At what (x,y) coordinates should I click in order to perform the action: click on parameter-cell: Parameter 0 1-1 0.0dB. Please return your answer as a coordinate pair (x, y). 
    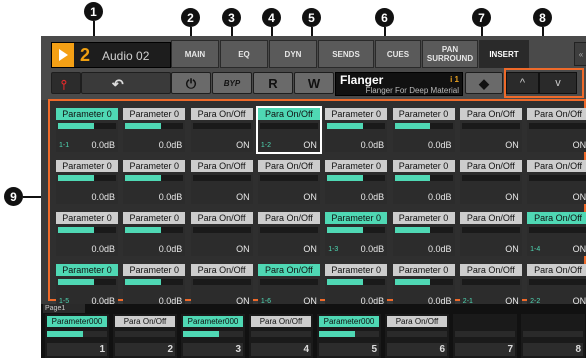
    Looking at the image, I should click on (87, 130).